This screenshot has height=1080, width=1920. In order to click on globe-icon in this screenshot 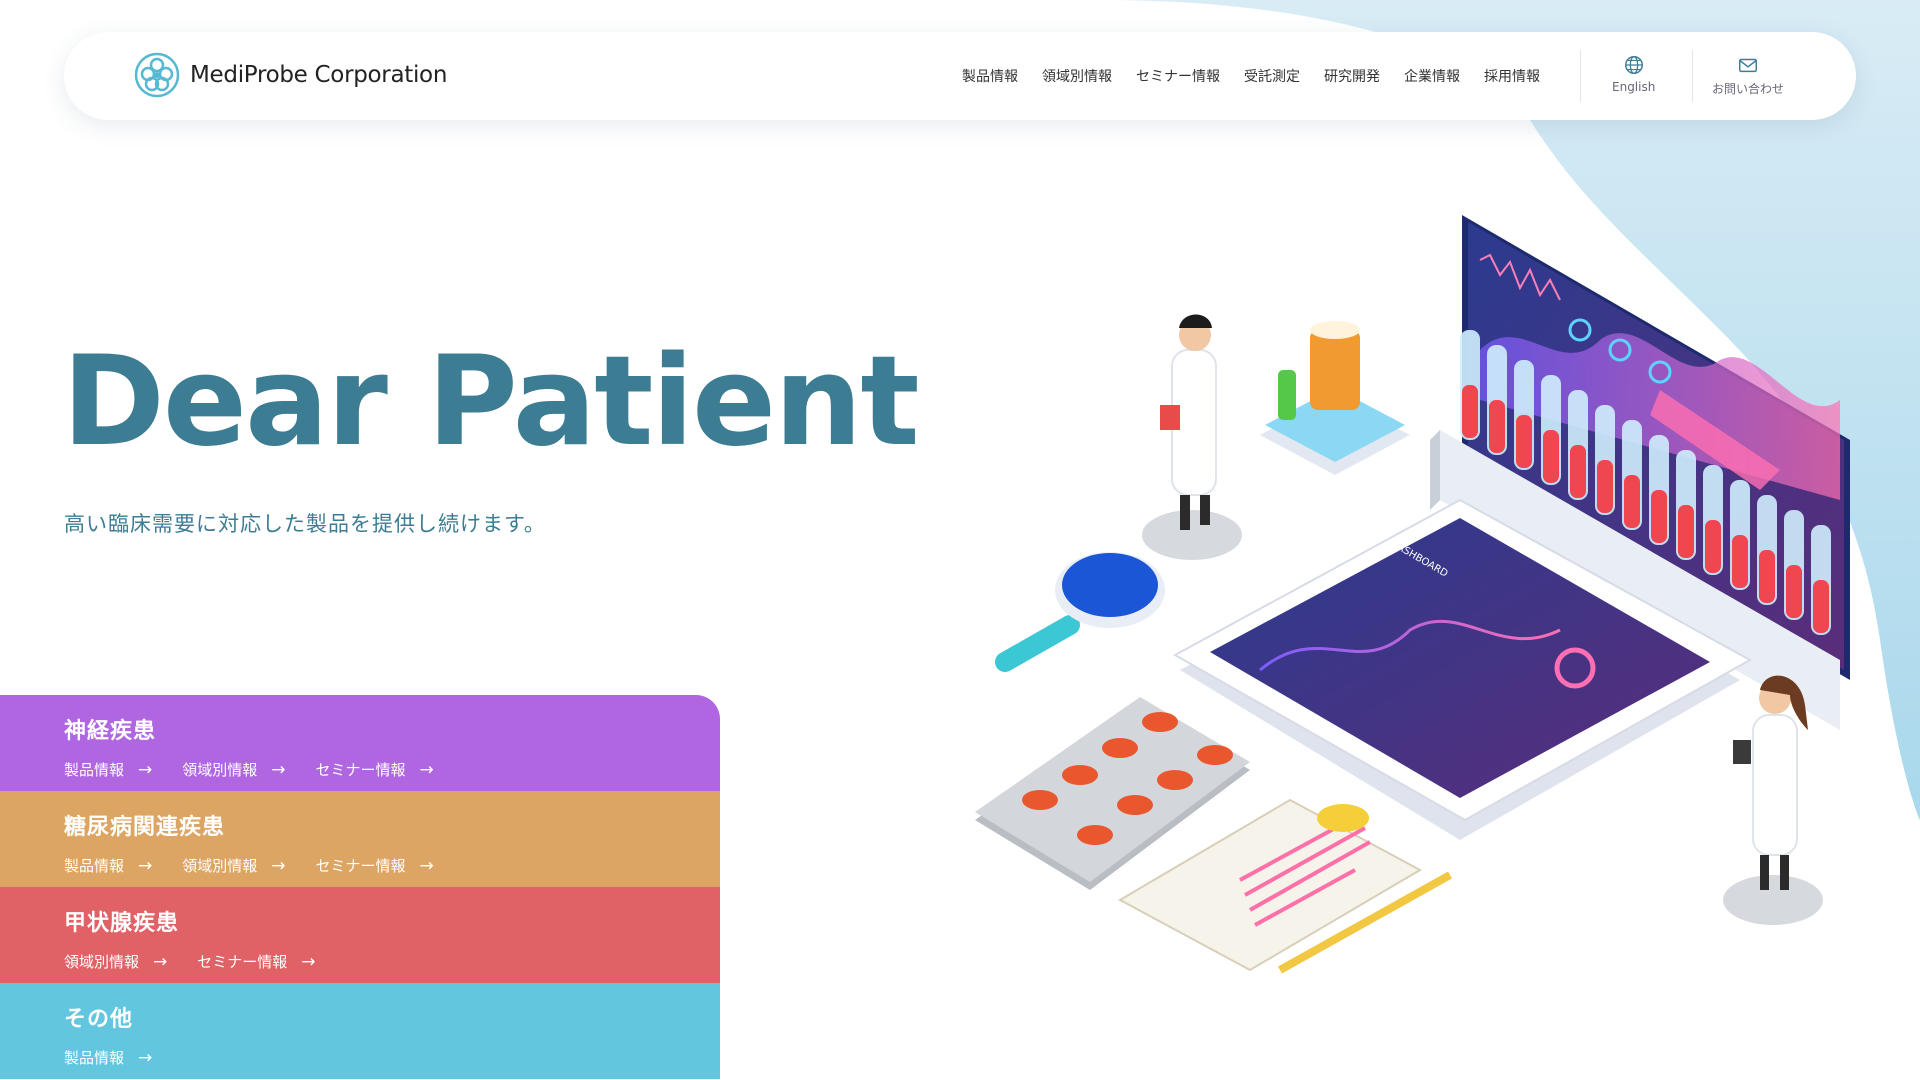, I will do `click(1633, 65)`.